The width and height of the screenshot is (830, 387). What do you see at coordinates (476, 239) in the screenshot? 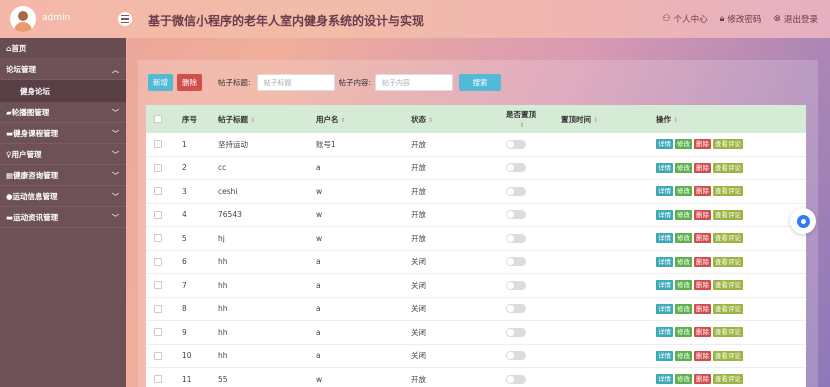
I see `table-row: 5 hj w 开放 详情 修改 删除 查看评论` at bounding box center [476, 239].